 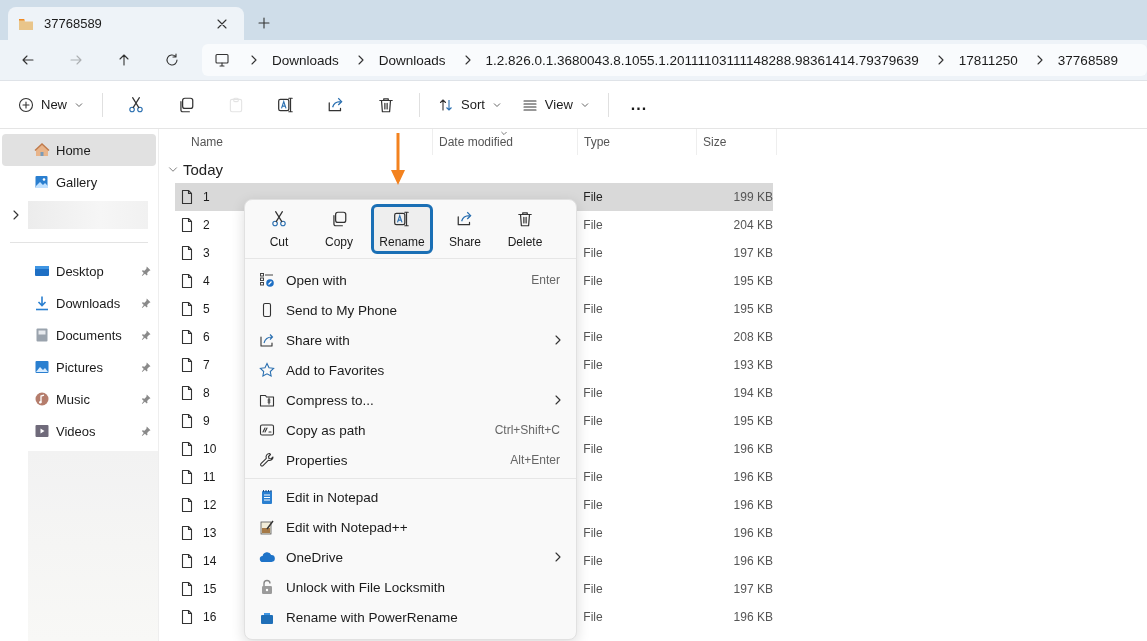 I want to click on file-size: 208 KB, so click(x=752, y=337).